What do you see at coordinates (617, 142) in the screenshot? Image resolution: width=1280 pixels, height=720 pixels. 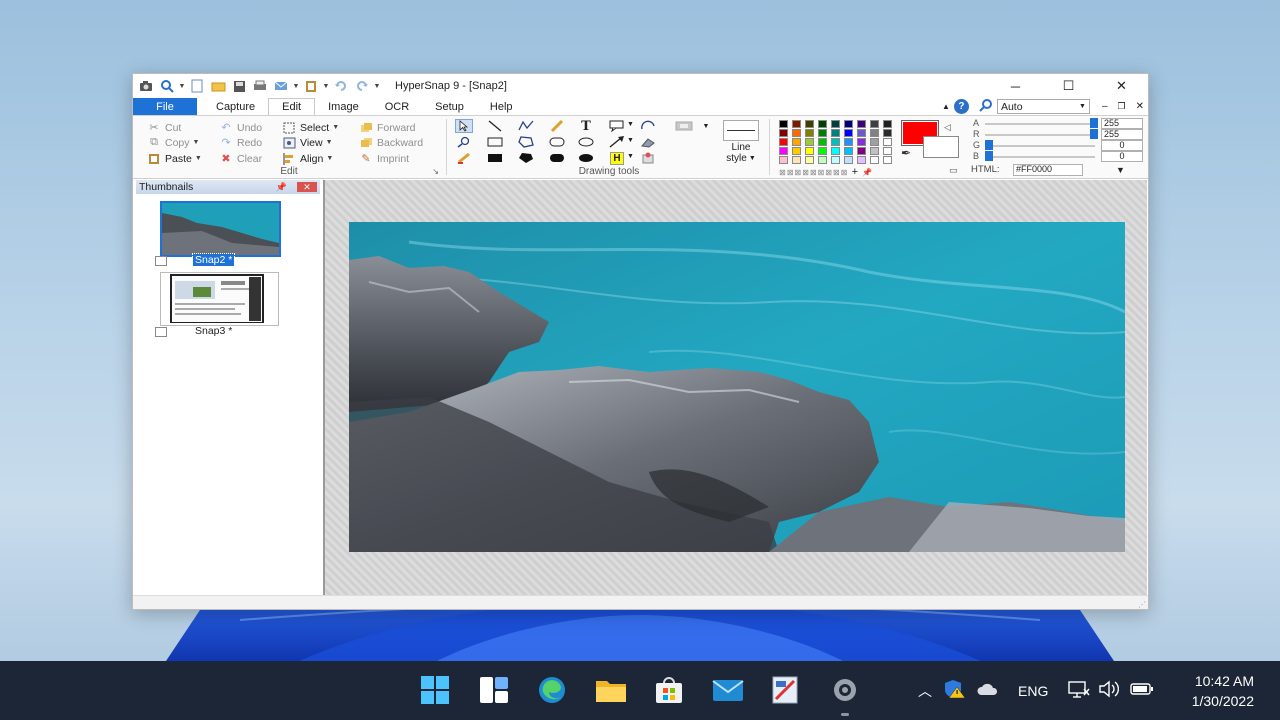 I see `arrow-tool-icon` at bounding box center [617, 142].